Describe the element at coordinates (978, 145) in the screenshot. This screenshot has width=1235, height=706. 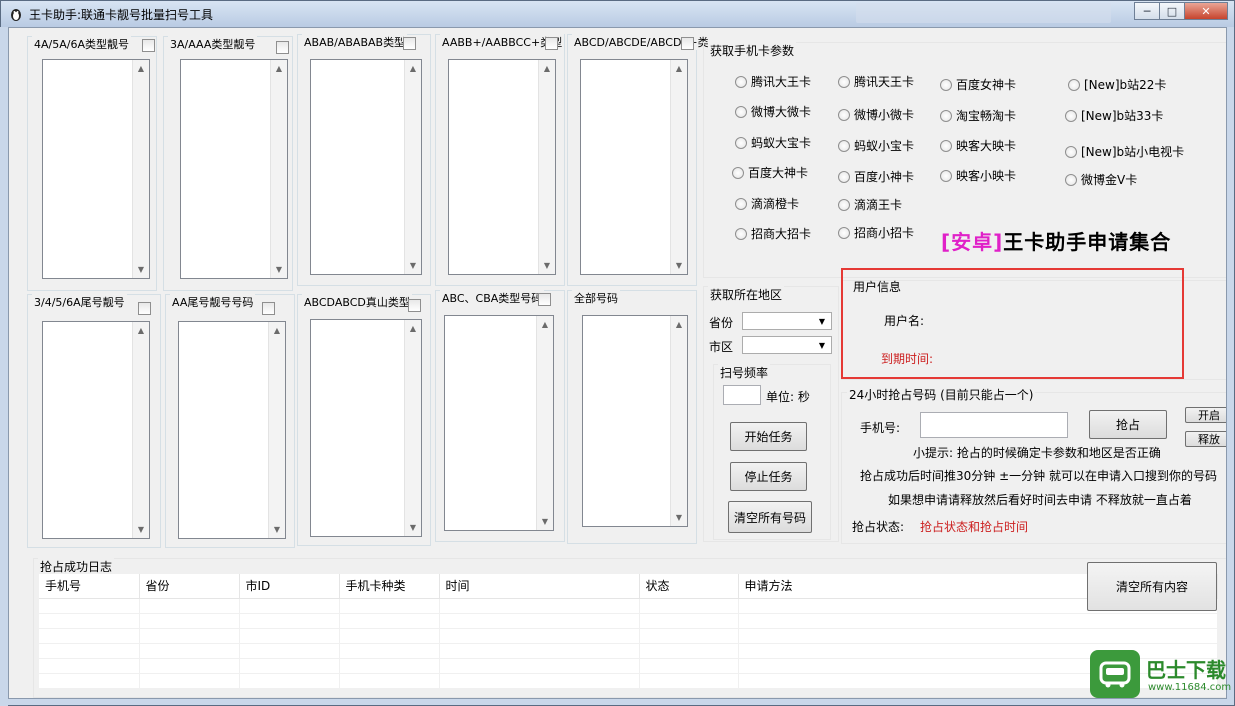
I see `radio-card-10: 映客大映卡` at that location.